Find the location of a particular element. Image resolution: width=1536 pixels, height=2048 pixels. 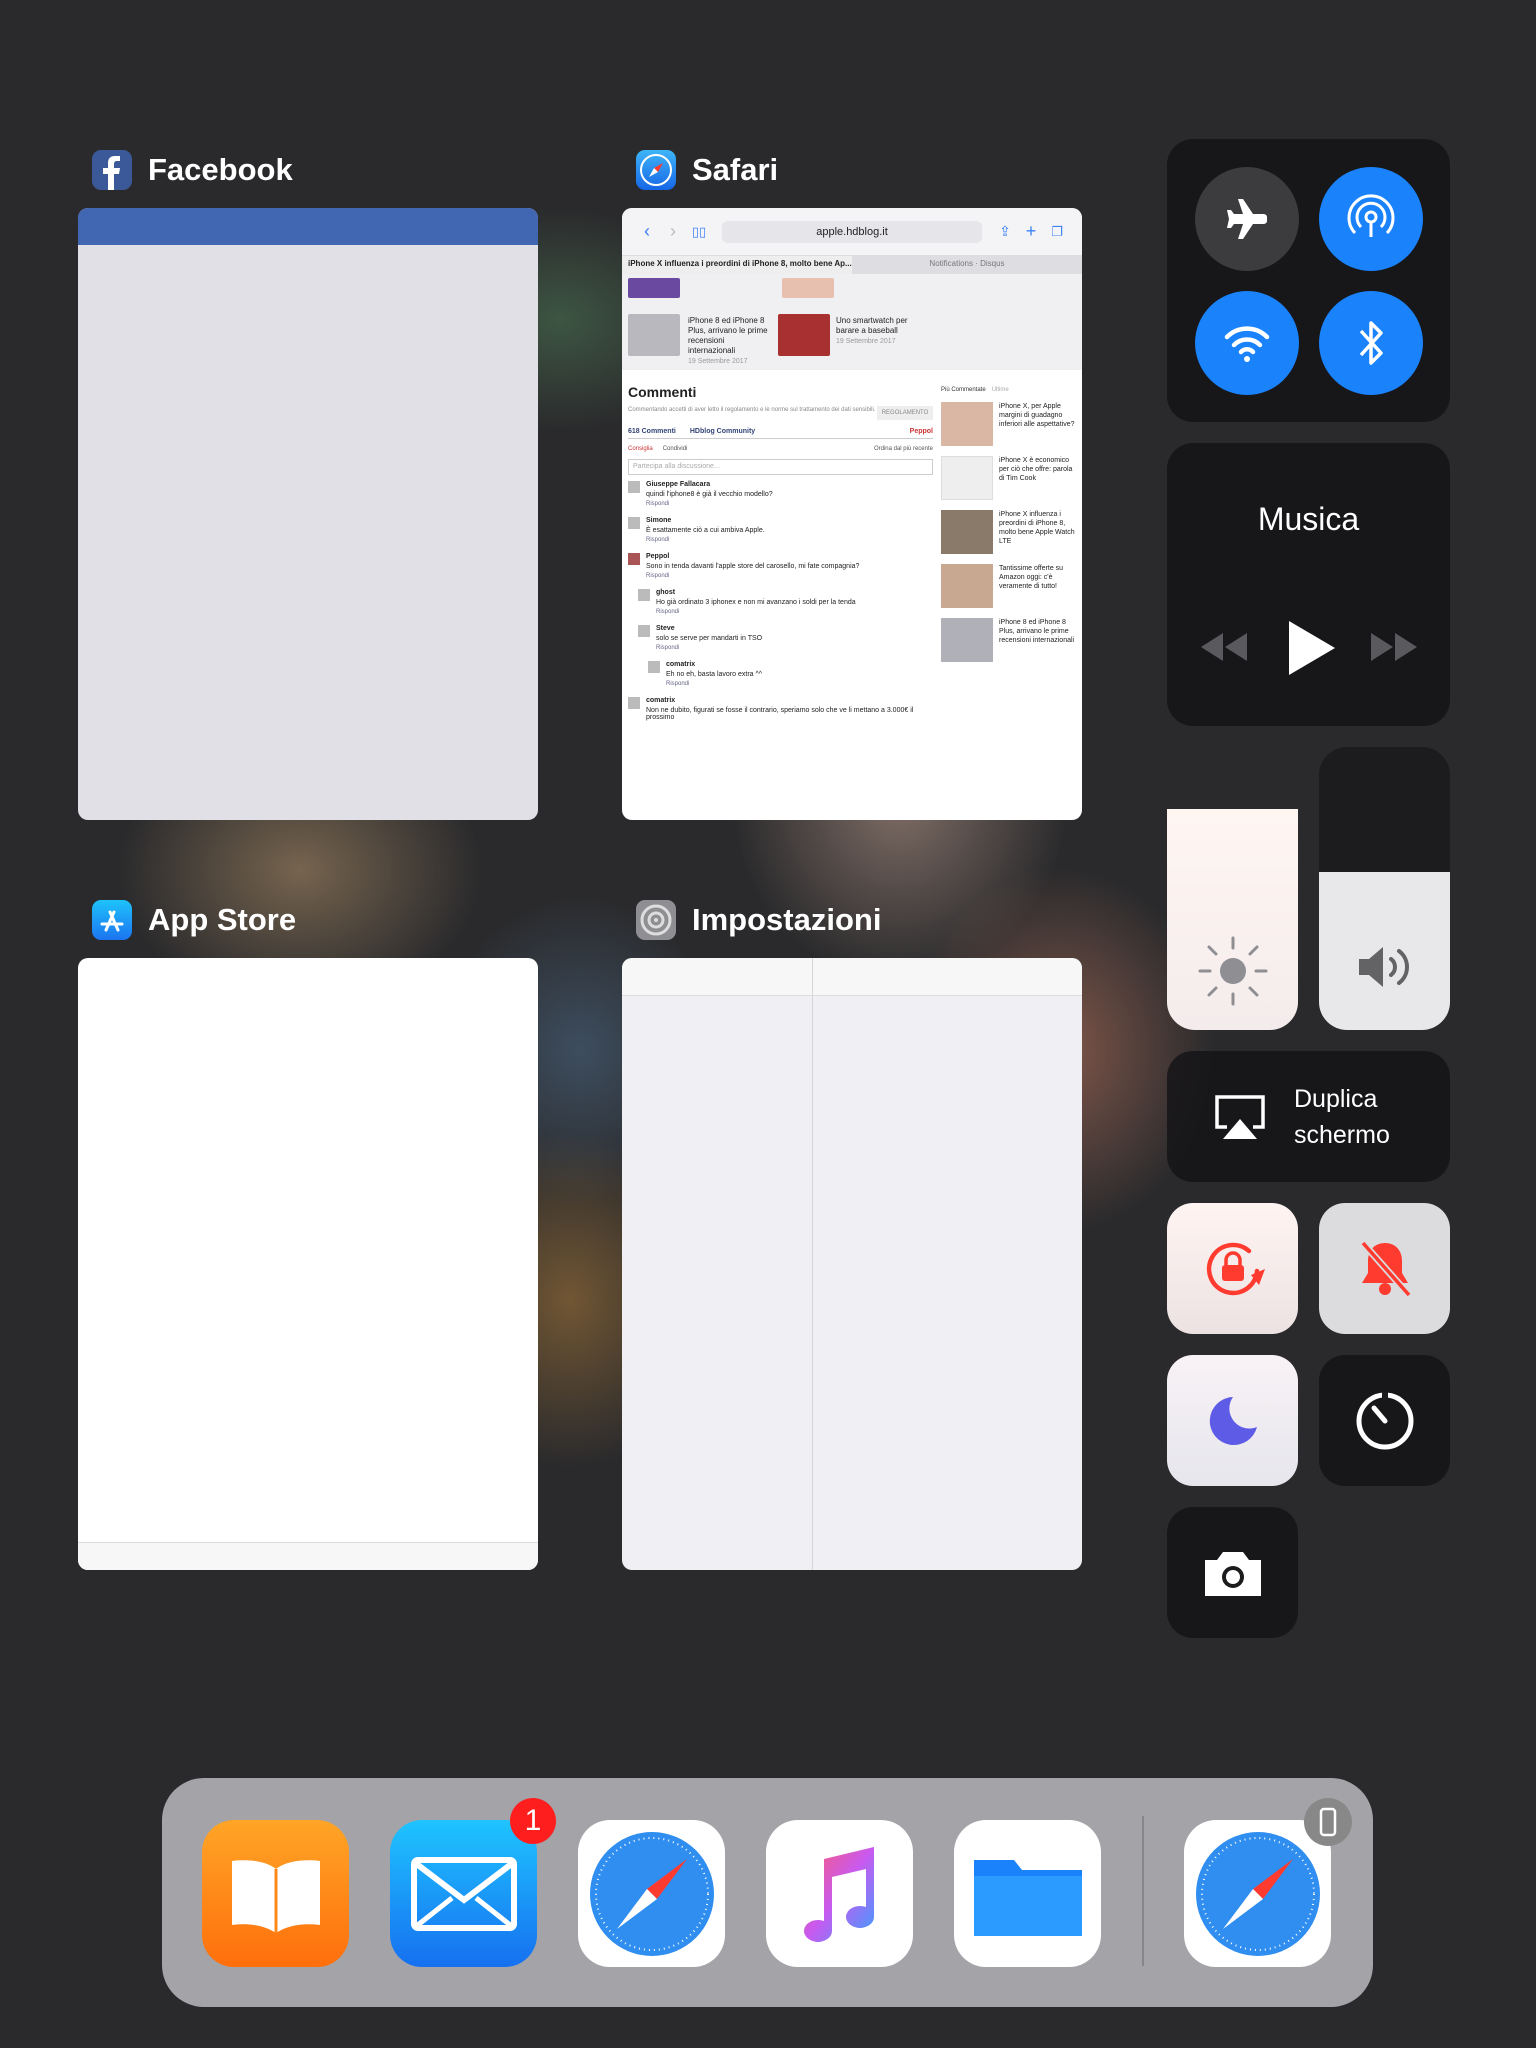

facebook-icon is located at coordinates (112, 170).